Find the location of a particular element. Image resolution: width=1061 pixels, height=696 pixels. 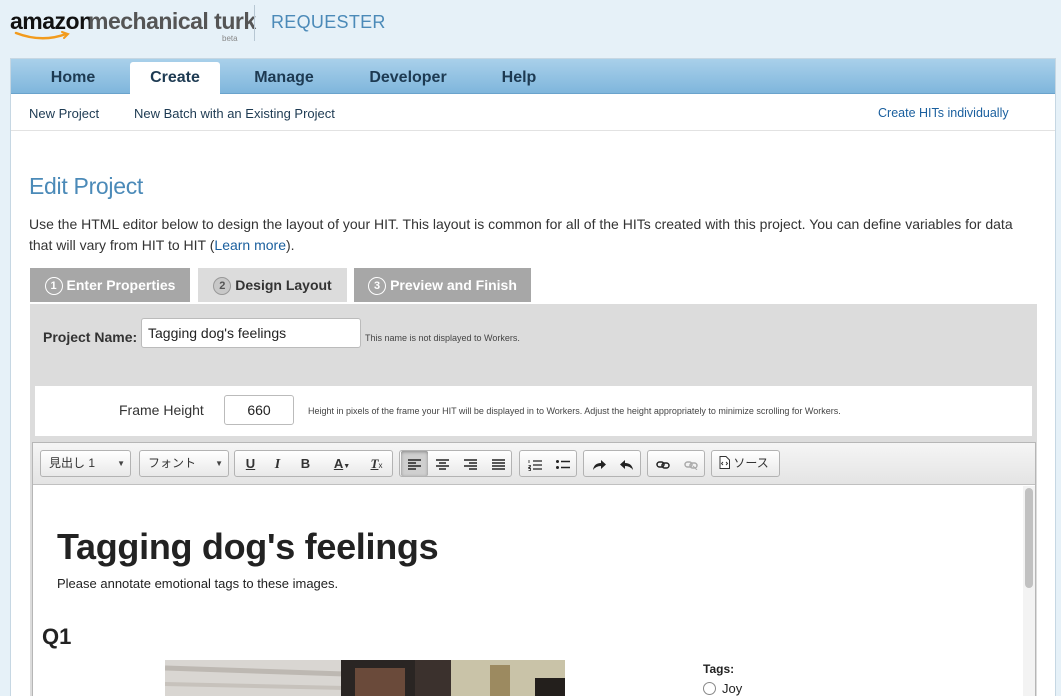

undo-button is located at coordinates (626, 463).